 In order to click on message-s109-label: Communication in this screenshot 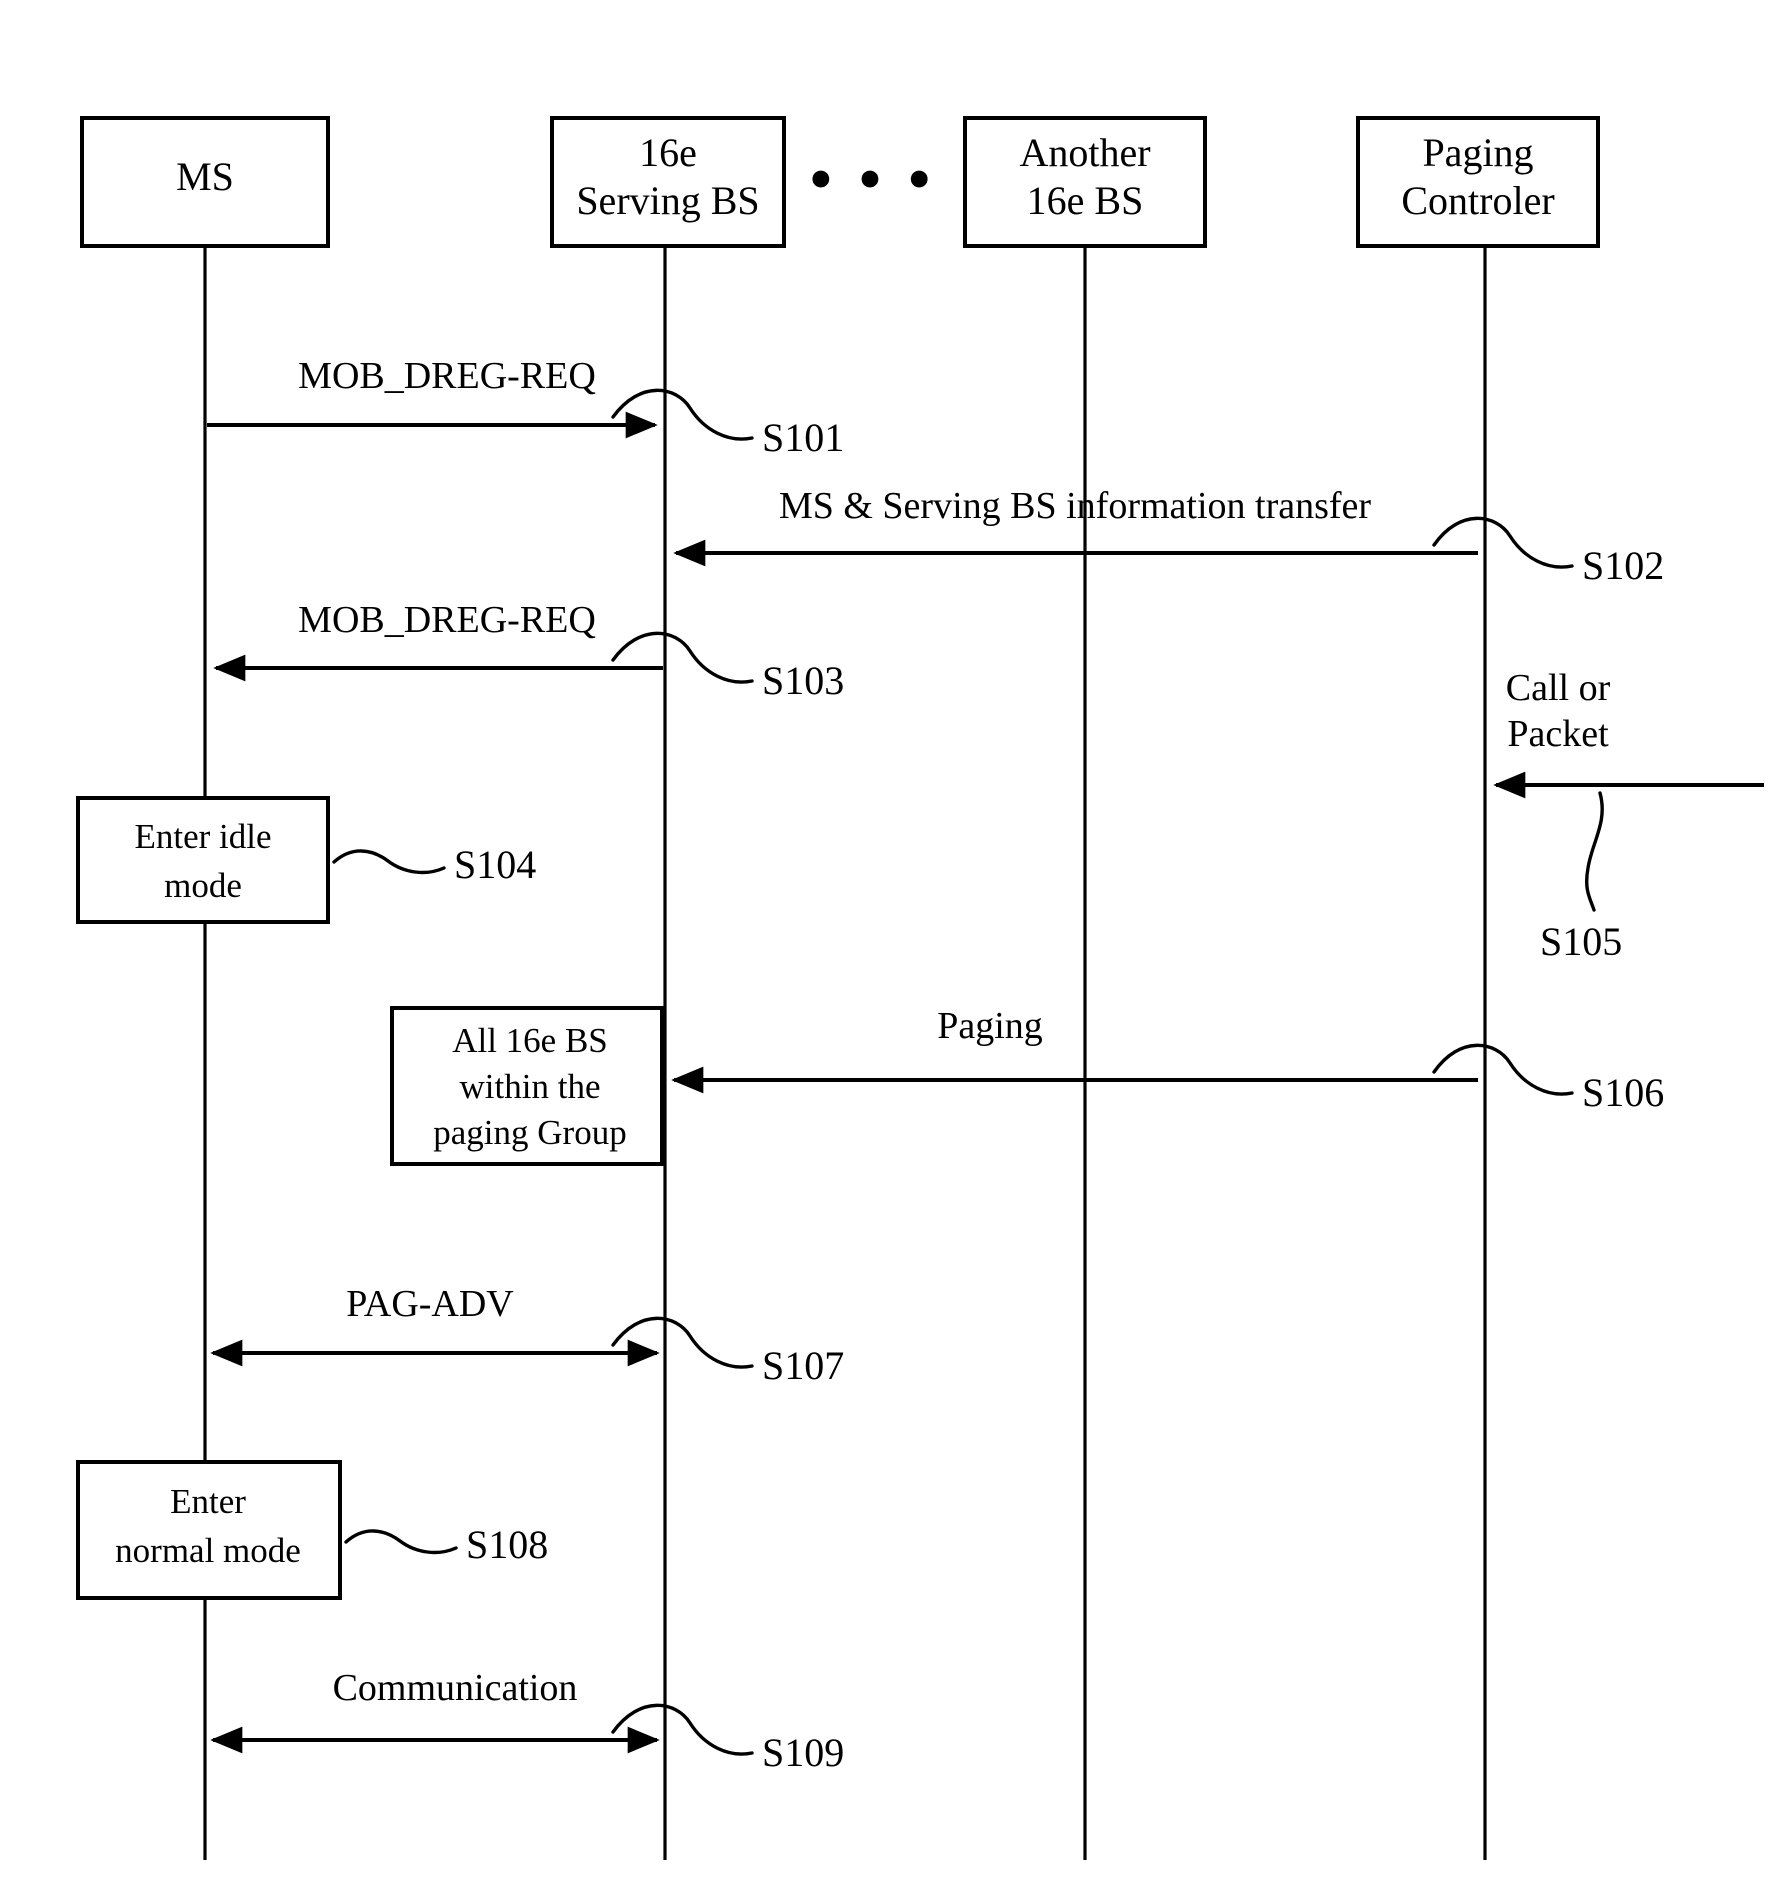, I will do `click(455, 1688)`.